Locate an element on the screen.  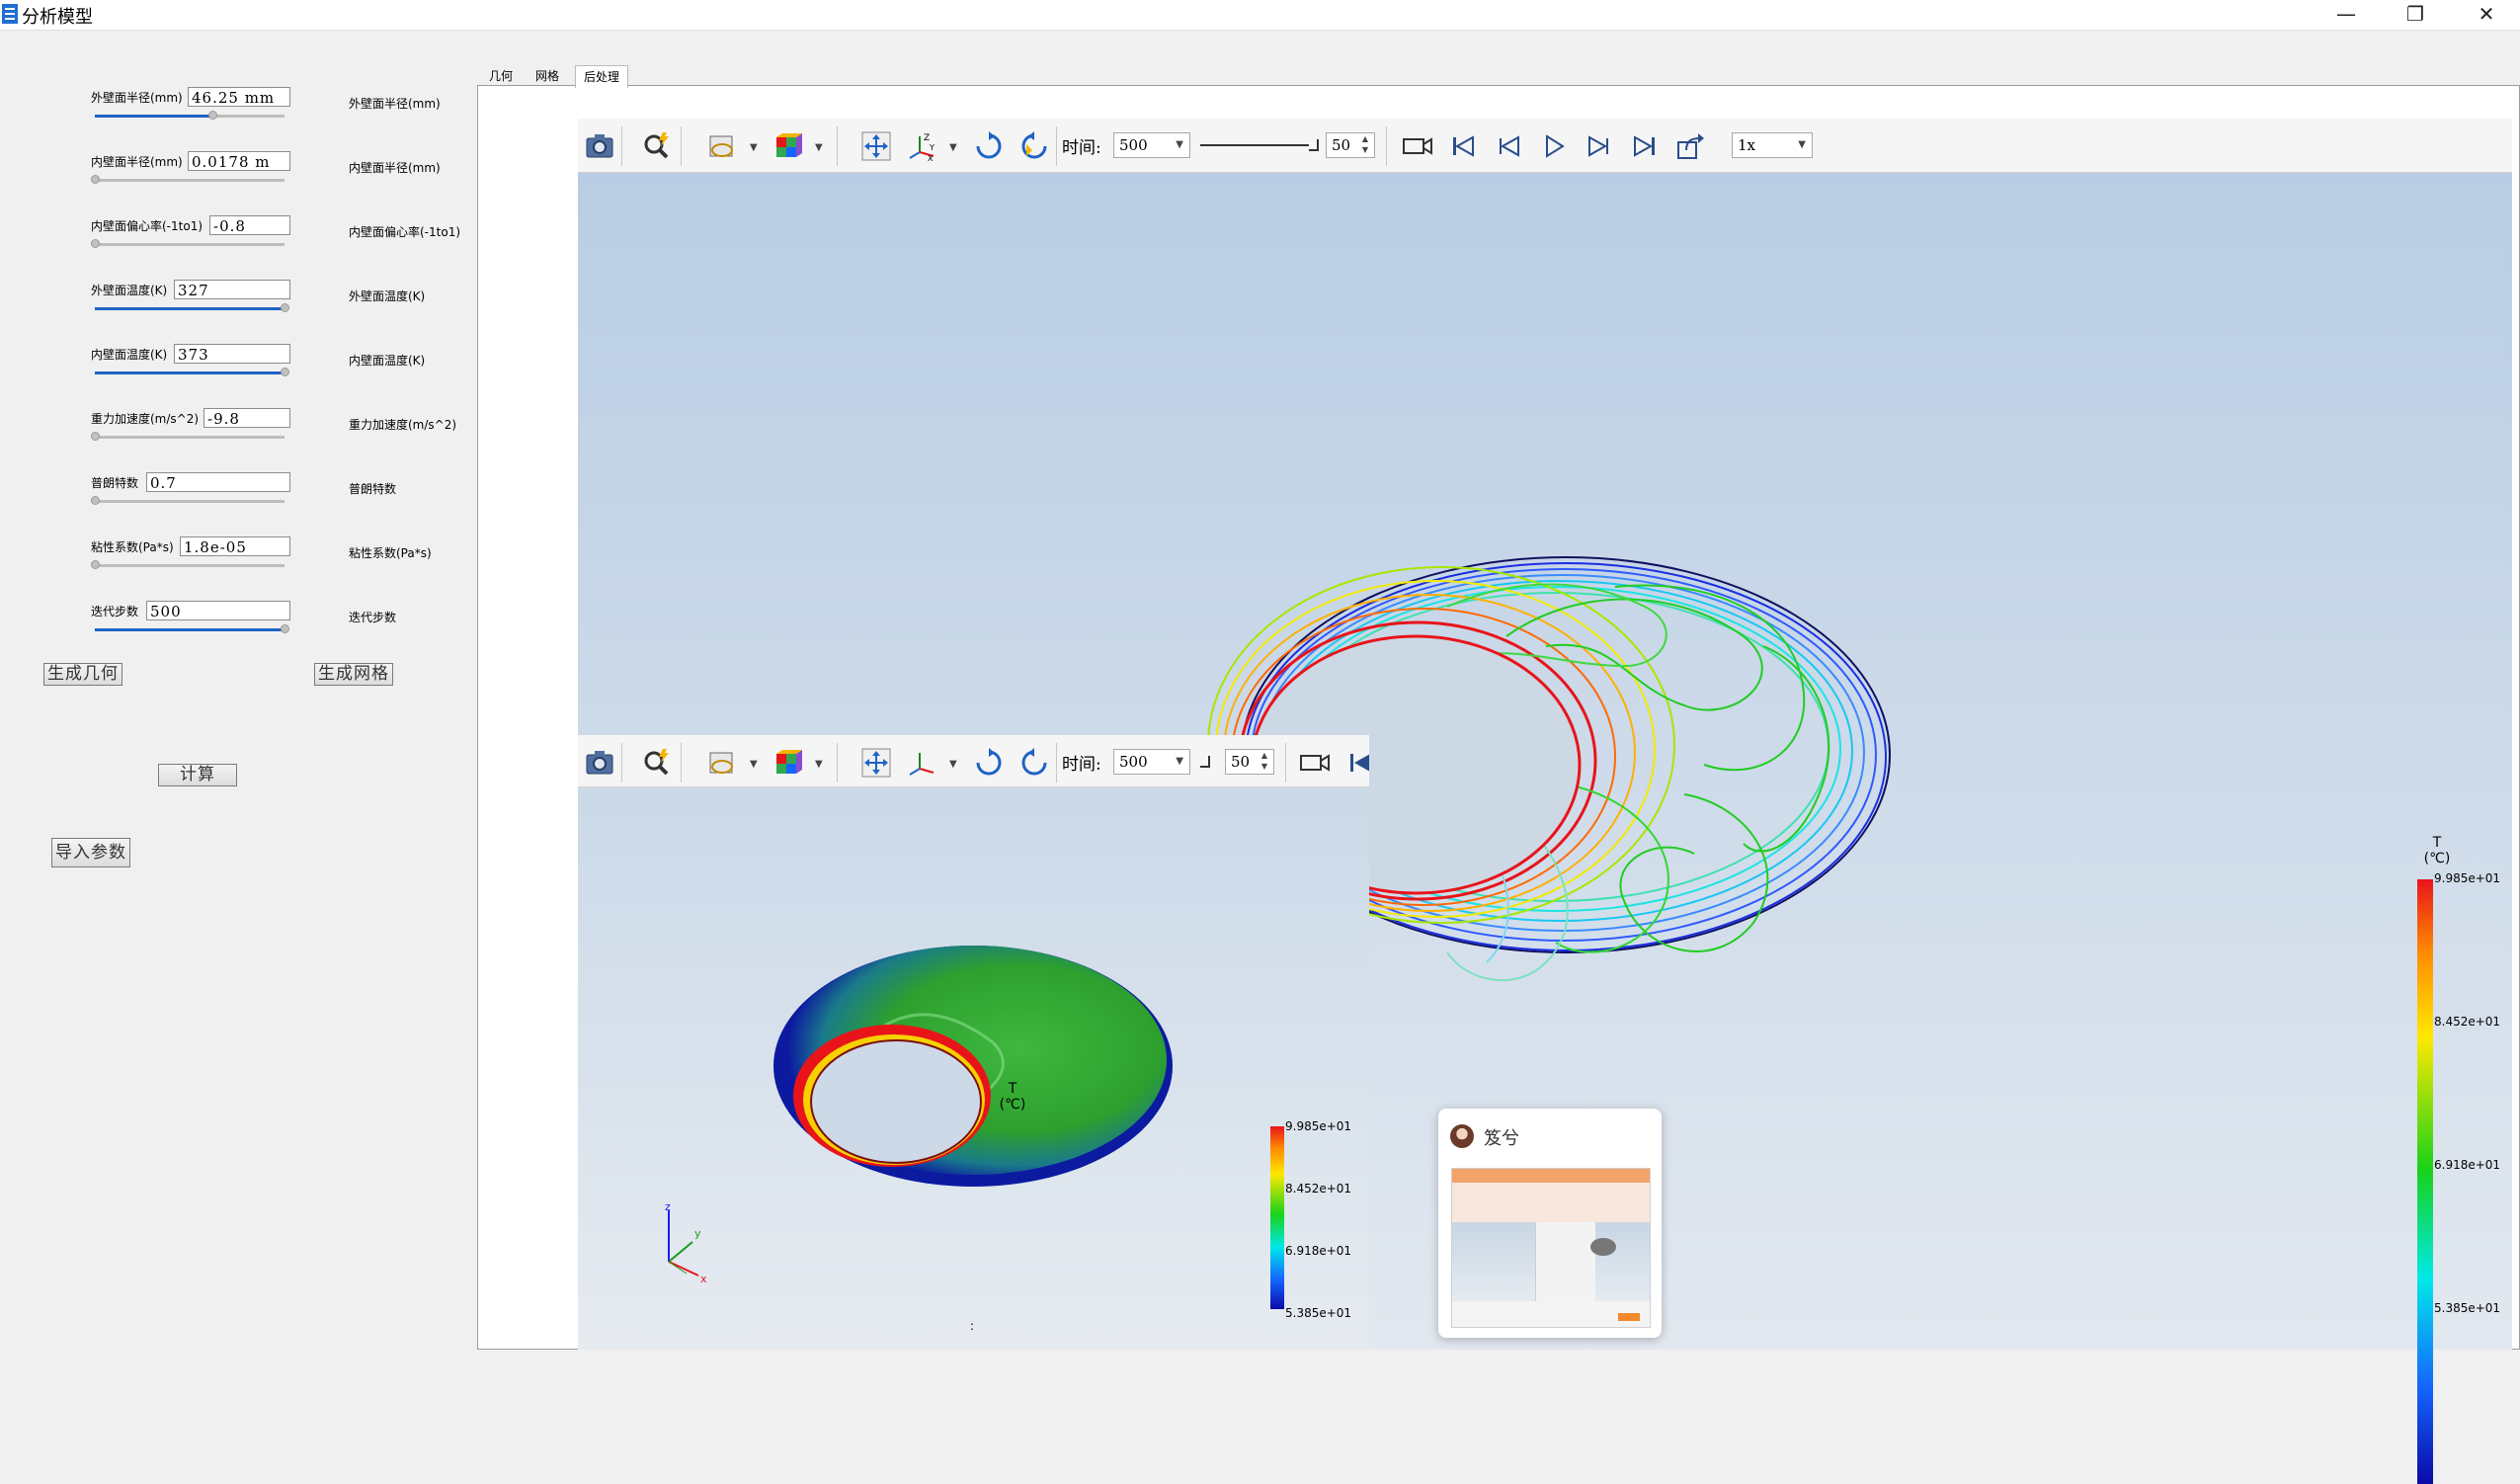
legend-label-max: 9.985e+01 is located at coordinates (2467, 878).